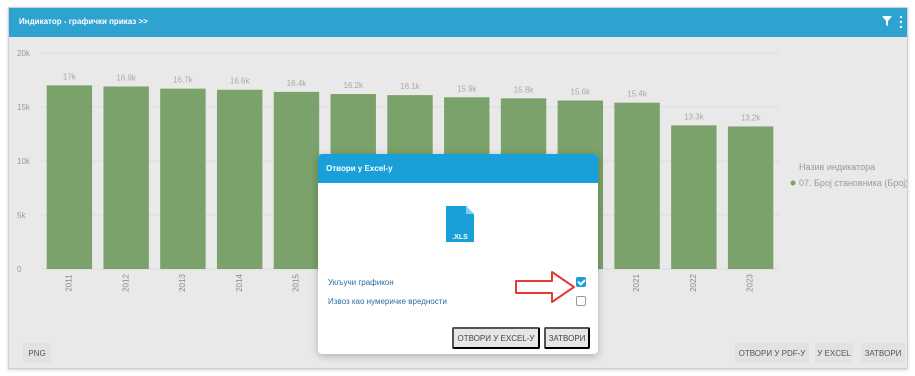  What do you see at coordinates (834, 353) in the screenshot?
I see `excel-button: У EXCEL` at bounding box center [834, 353].